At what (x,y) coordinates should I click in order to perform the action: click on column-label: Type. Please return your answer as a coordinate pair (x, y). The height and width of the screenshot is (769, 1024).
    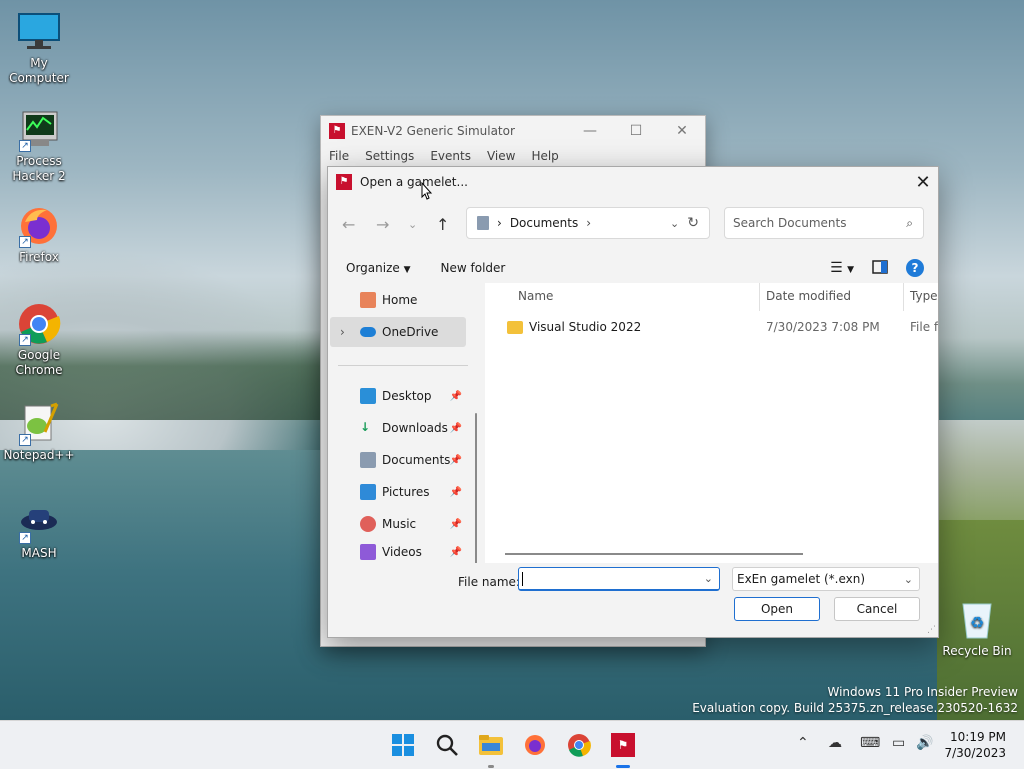
    Looking at the image, I should click on (924, 296).